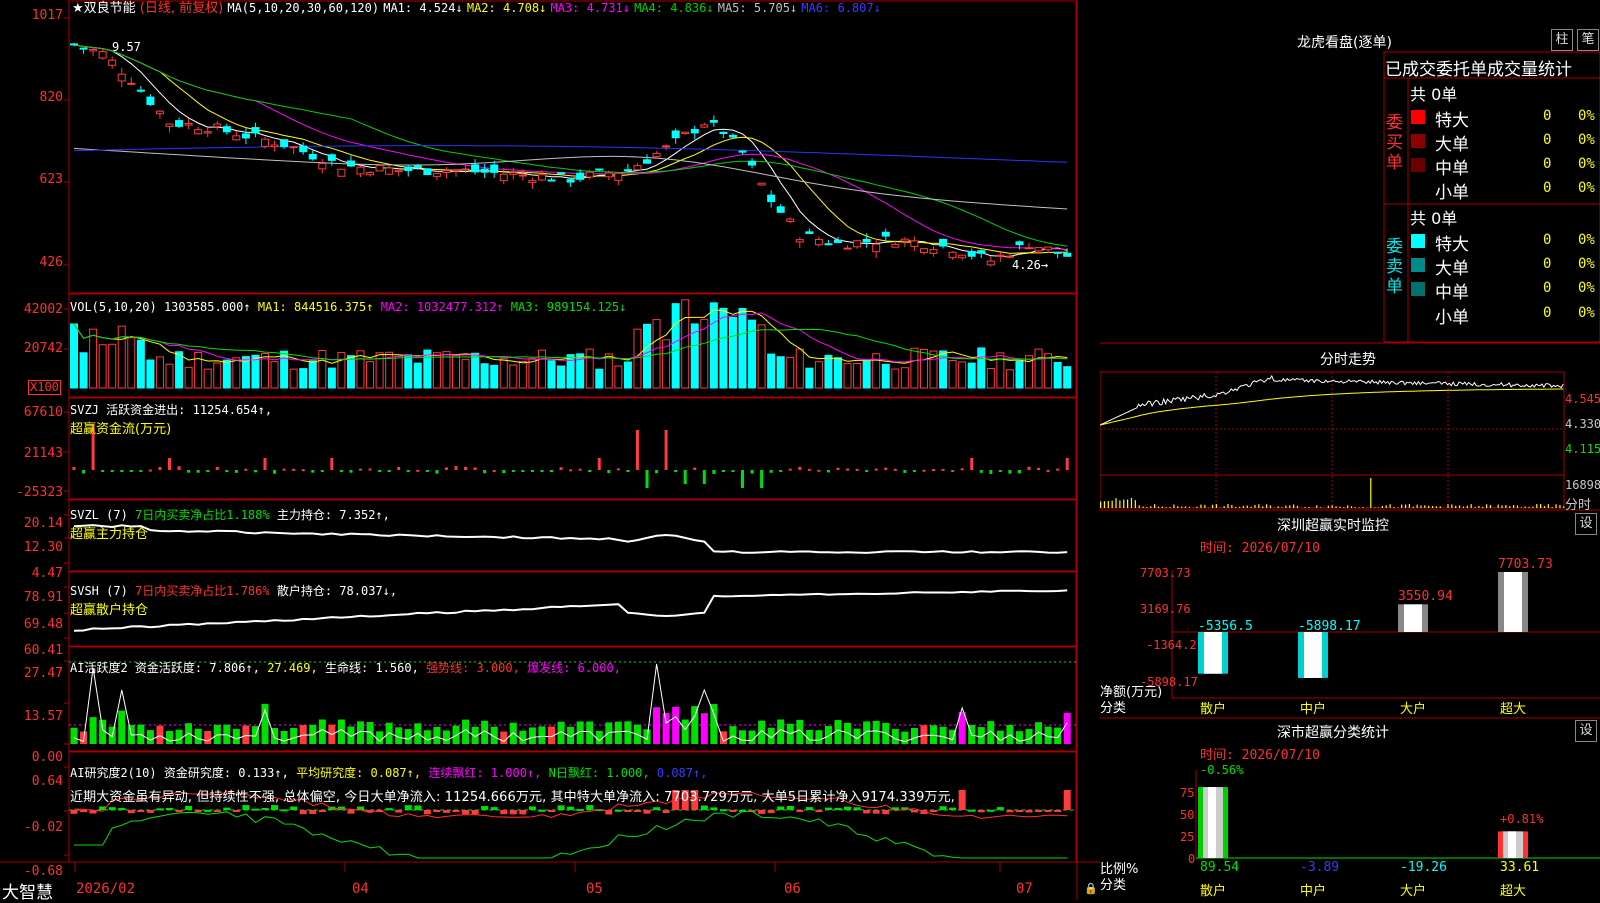 Image resolution: width=1600 pixels, height=903 pixels. I want to click on classify-settings-button: 设, so click(1586, 731).